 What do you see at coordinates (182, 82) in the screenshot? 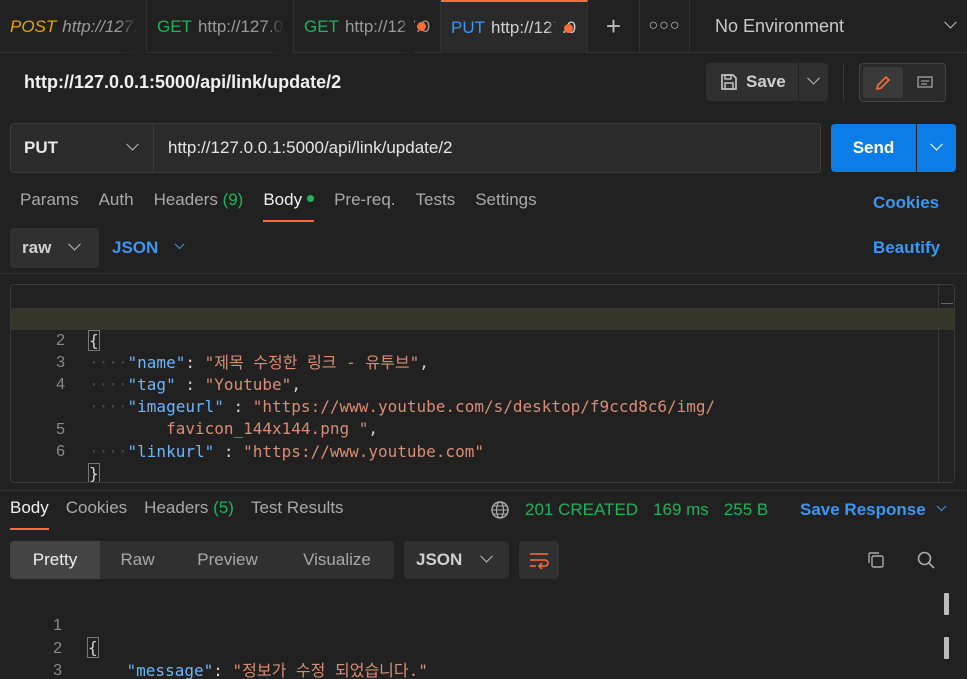
I see `request-title: http://127.0.0.1:5000/api/link/update/2` at bounding box center [182, 82].